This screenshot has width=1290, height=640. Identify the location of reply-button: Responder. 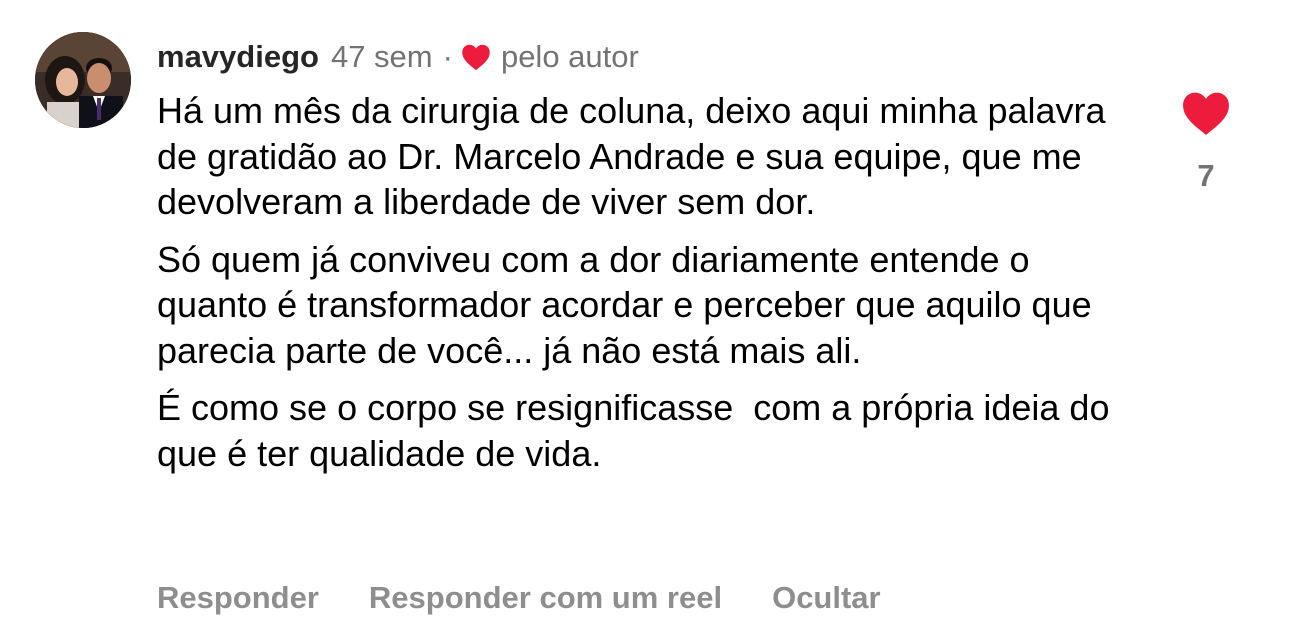
(238, 598).